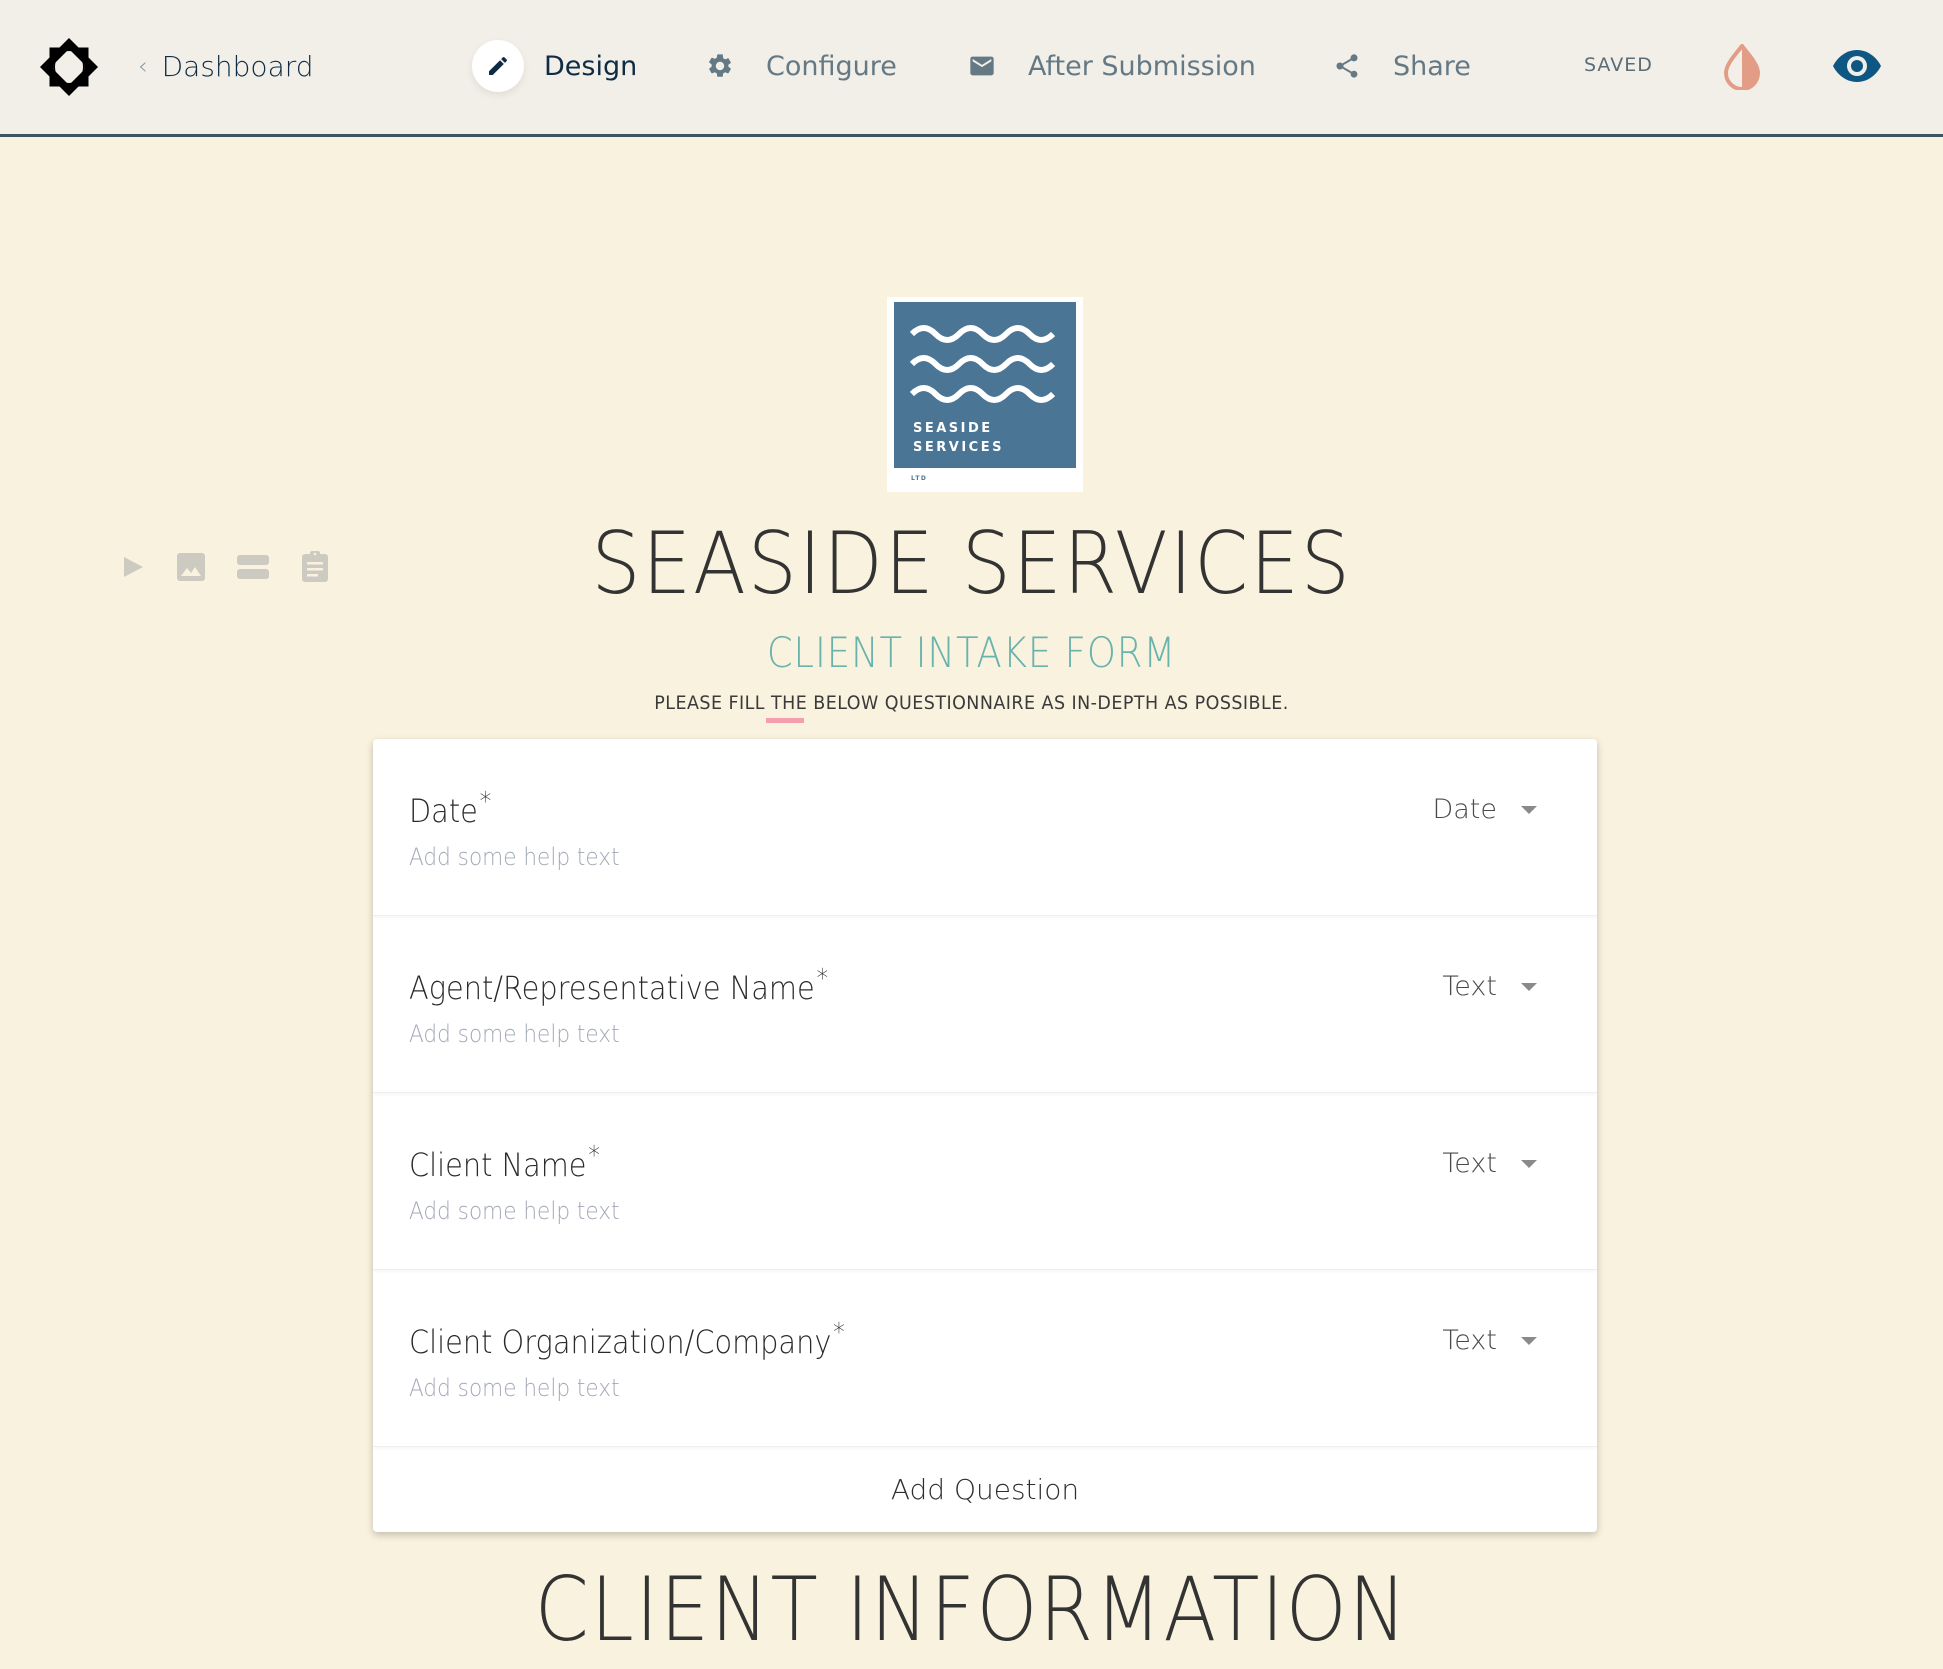 This screenshot has width=1943, height=1669. I want to click on tab-configure-label: Configure, so click(831, 66).